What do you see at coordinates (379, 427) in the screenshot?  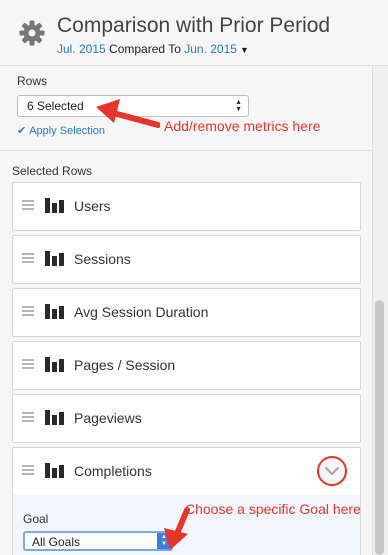 I see `scrollbar-thumb` at bounding box center [379, 427].